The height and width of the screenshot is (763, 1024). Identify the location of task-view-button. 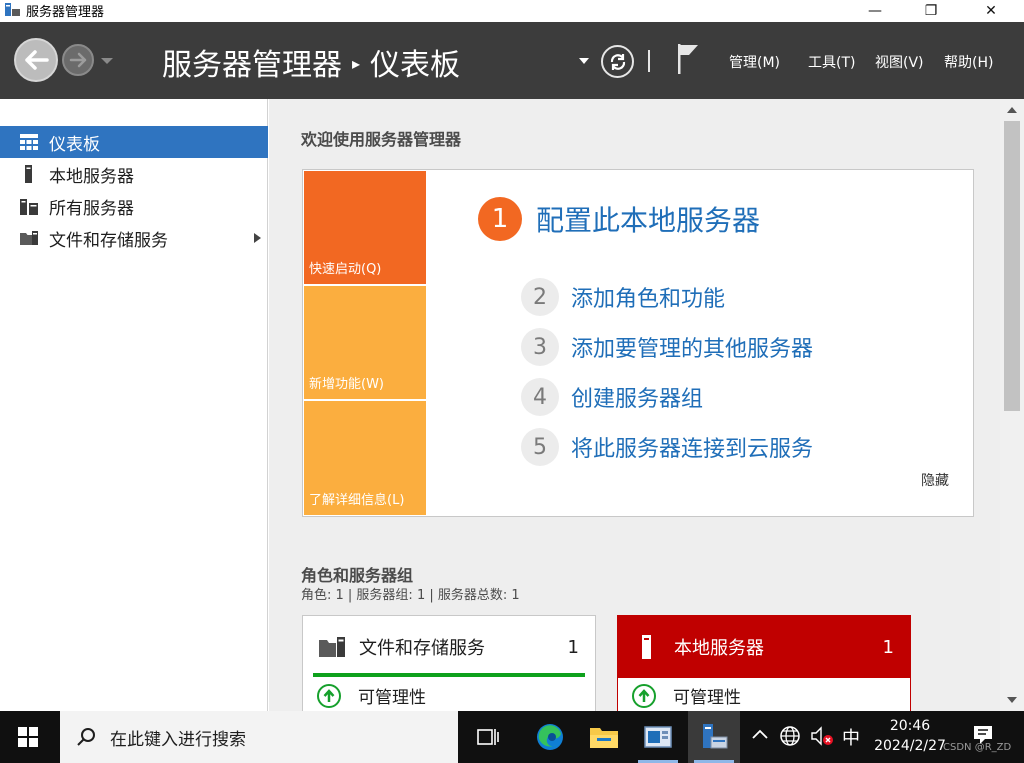
(488, 737).